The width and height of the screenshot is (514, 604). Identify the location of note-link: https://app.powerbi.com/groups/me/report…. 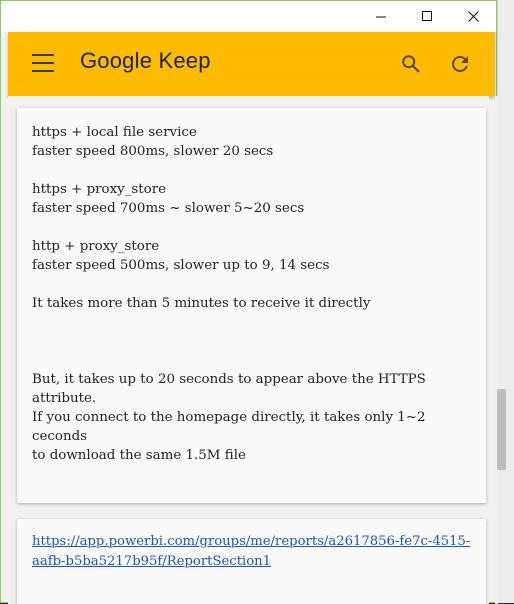
(252, 551).